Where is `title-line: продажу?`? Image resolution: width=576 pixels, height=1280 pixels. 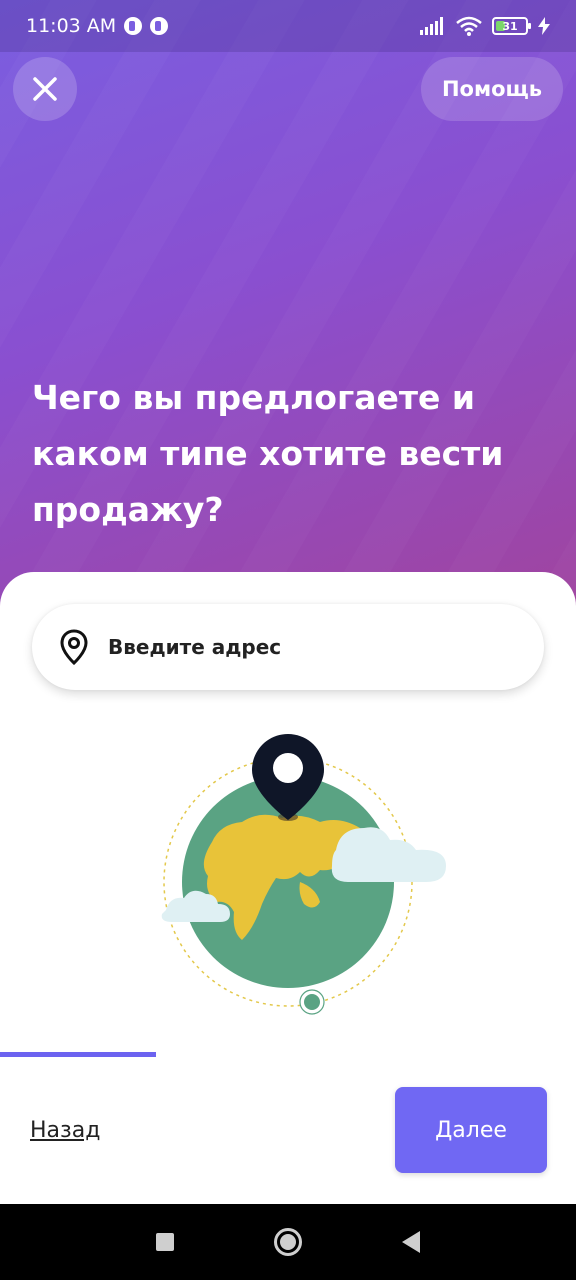 title-line: продажу? is located at coordinates (128, 509).